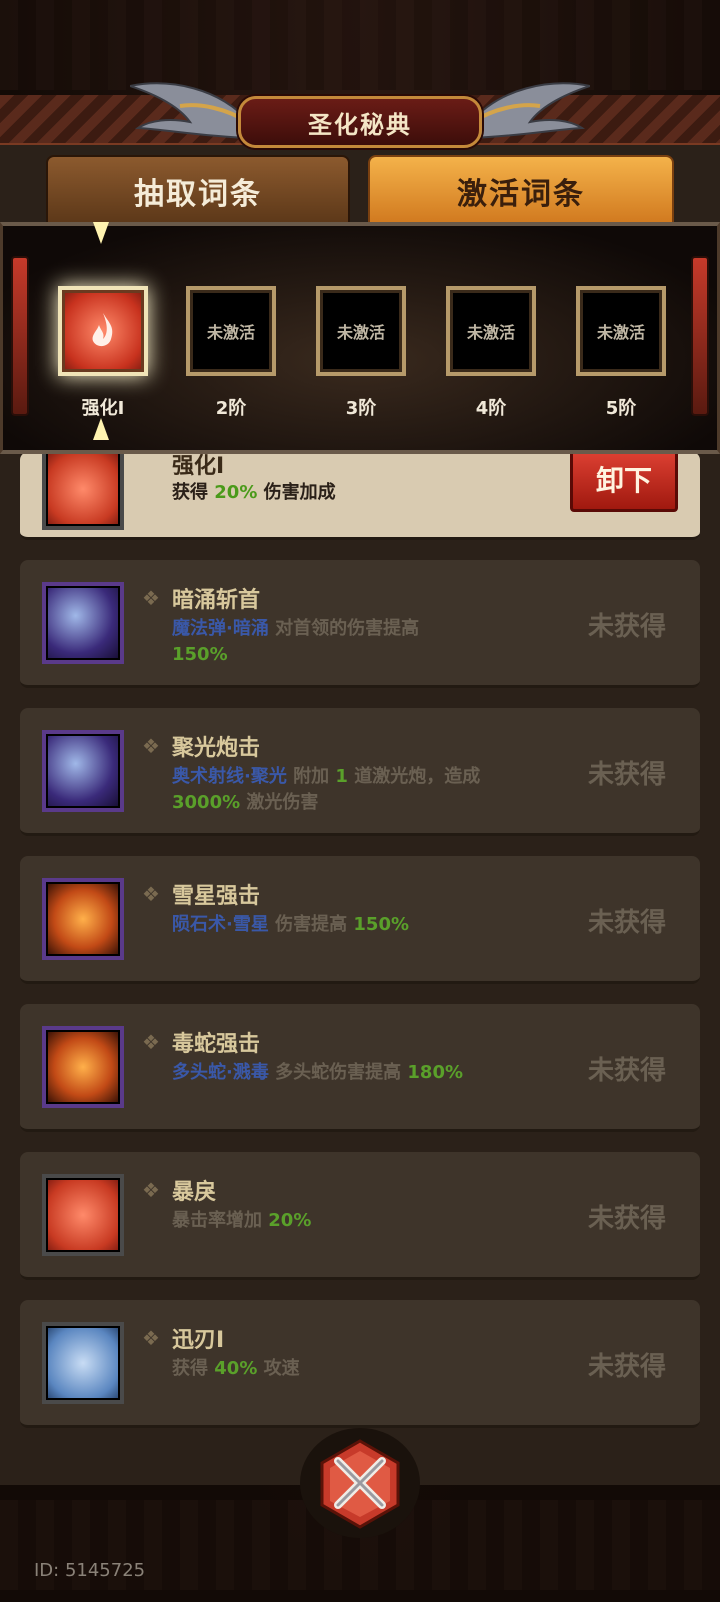 Image resolution: width=720 pixels, height=1602 pixels. I want to click on skill-desc: 奥术射线·聚光 附加 1 道激光炮，造成 3000% 激光伤害, so click(326, 789).